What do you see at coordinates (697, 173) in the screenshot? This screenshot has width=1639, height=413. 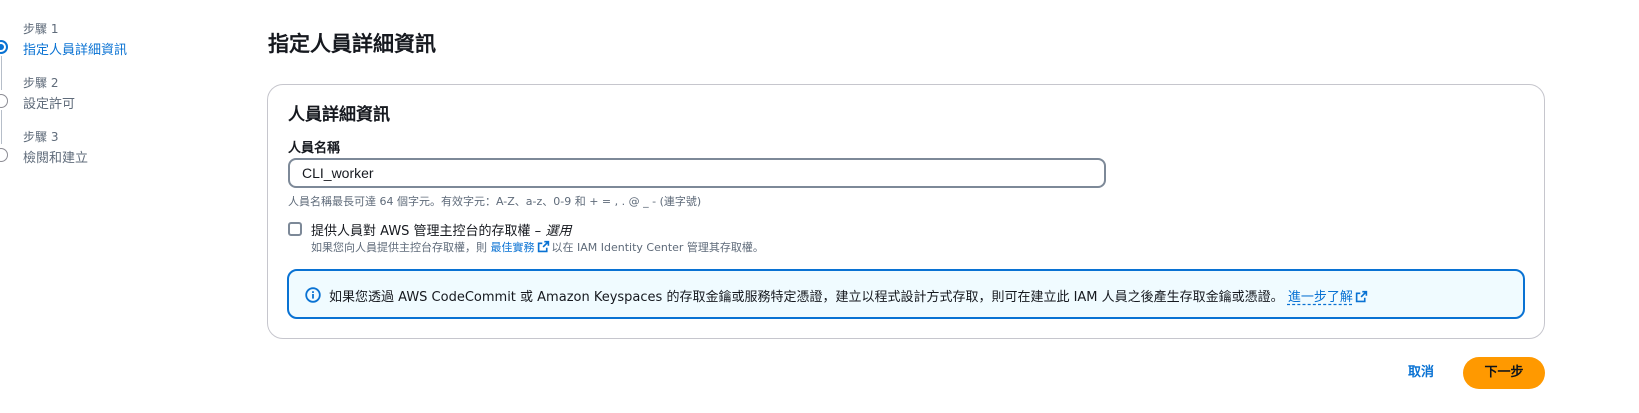 I see `user-name-input` at bounding box center [697, 173].